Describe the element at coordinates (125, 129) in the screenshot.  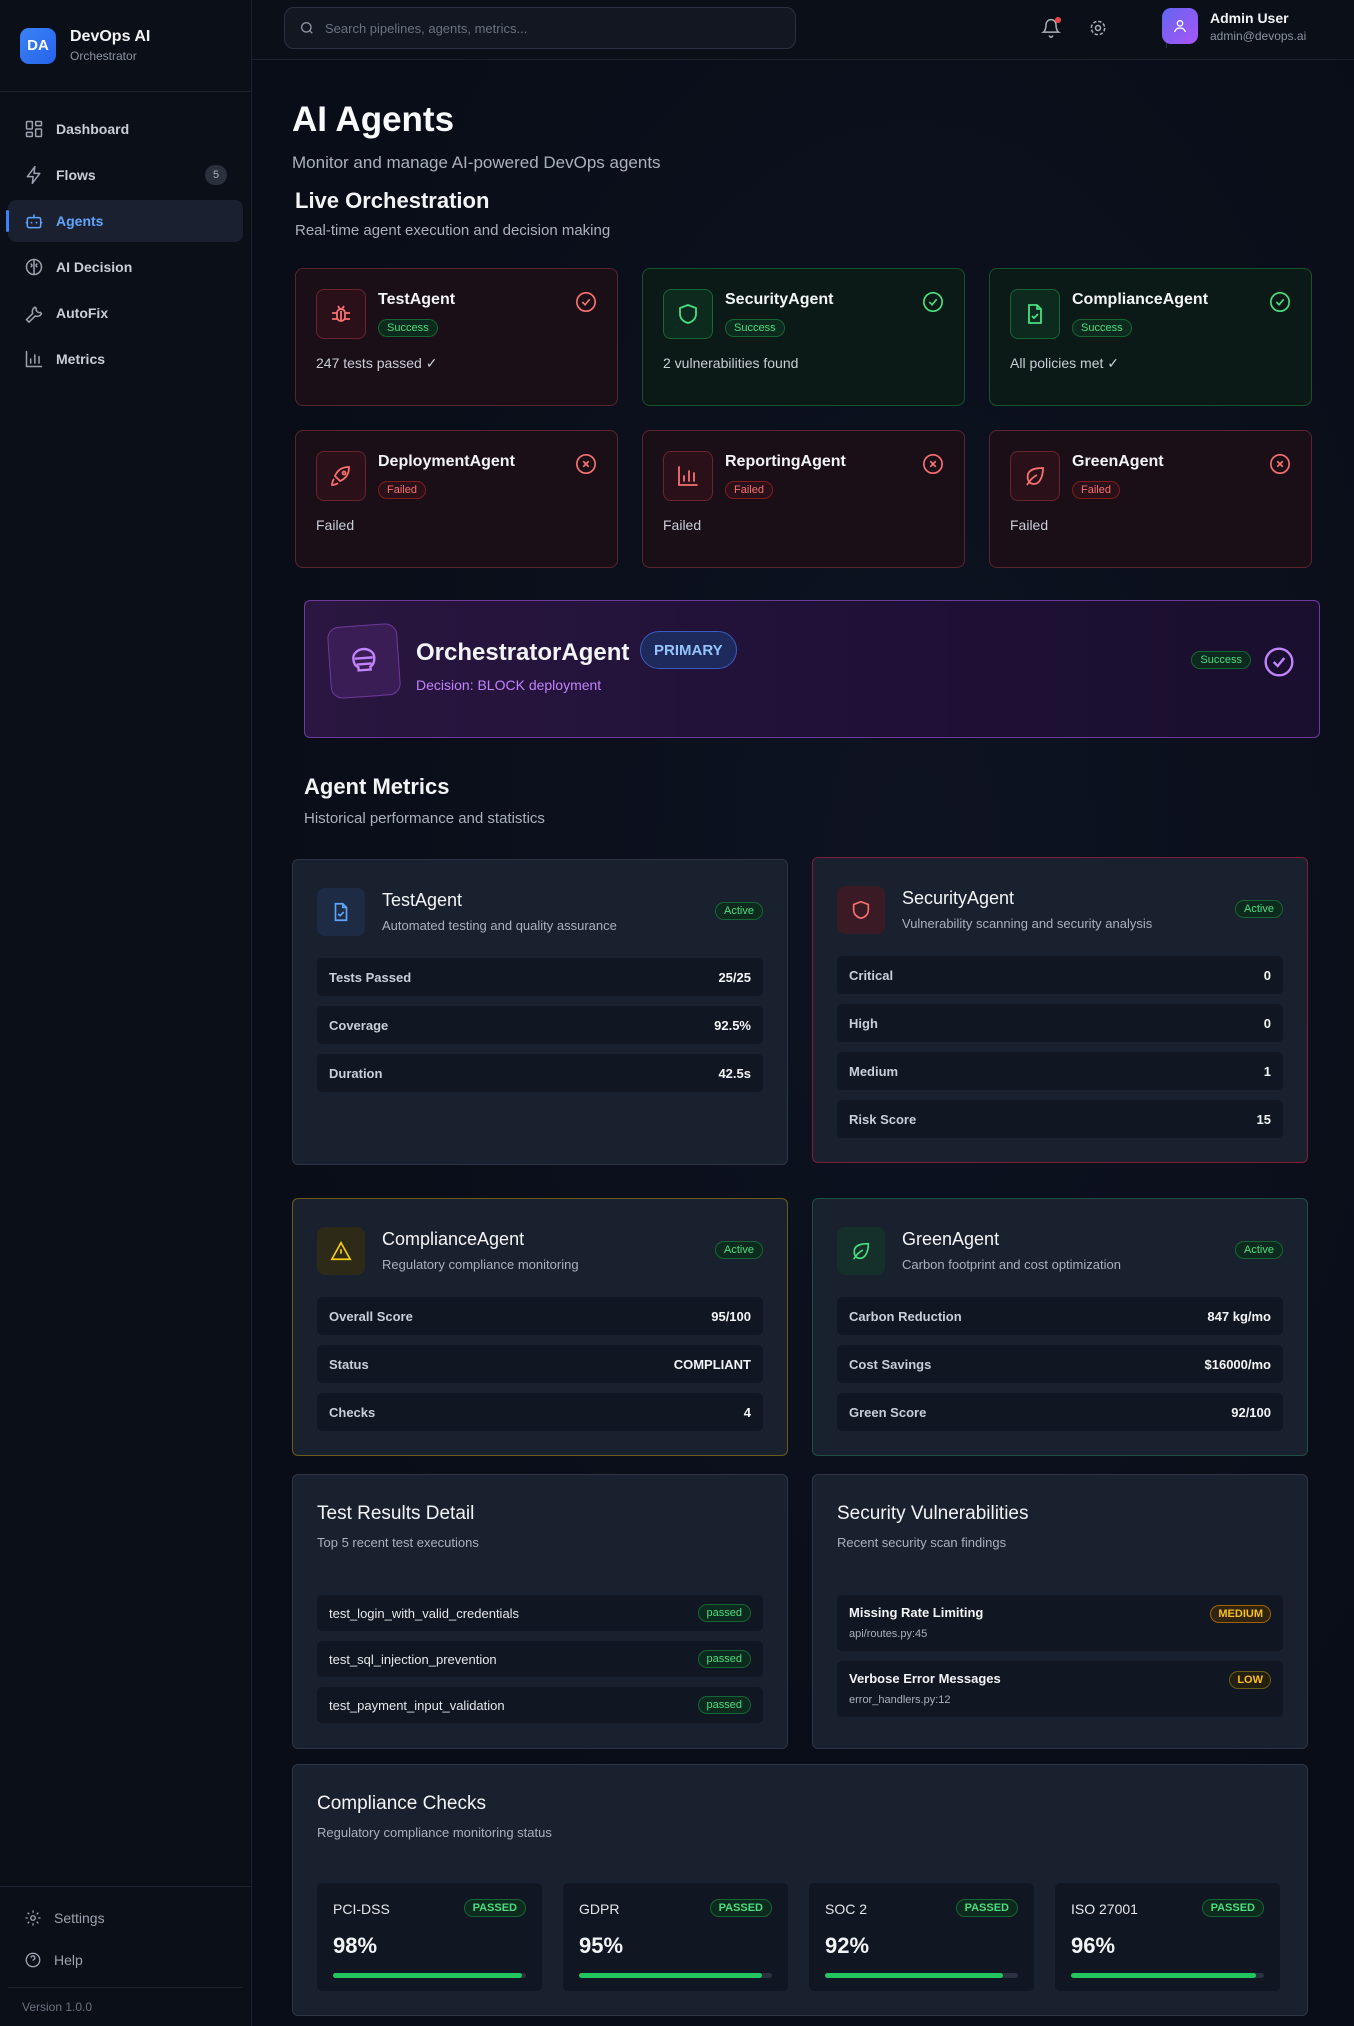
I see `sidebar-item-dashboard: Dashboard` at that location.